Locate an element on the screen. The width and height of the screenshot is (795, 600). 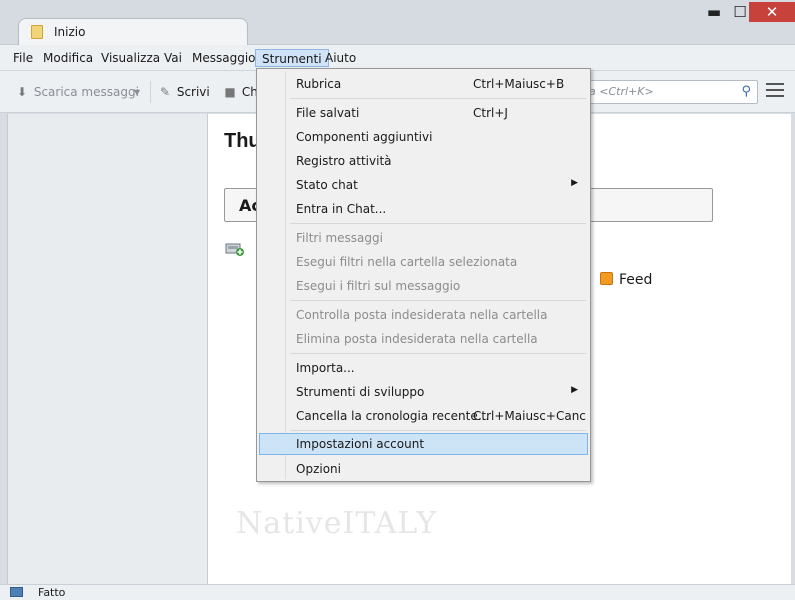
download-messages-button: ⬇ Scarica messaggi is located at coordinates (76, 92).